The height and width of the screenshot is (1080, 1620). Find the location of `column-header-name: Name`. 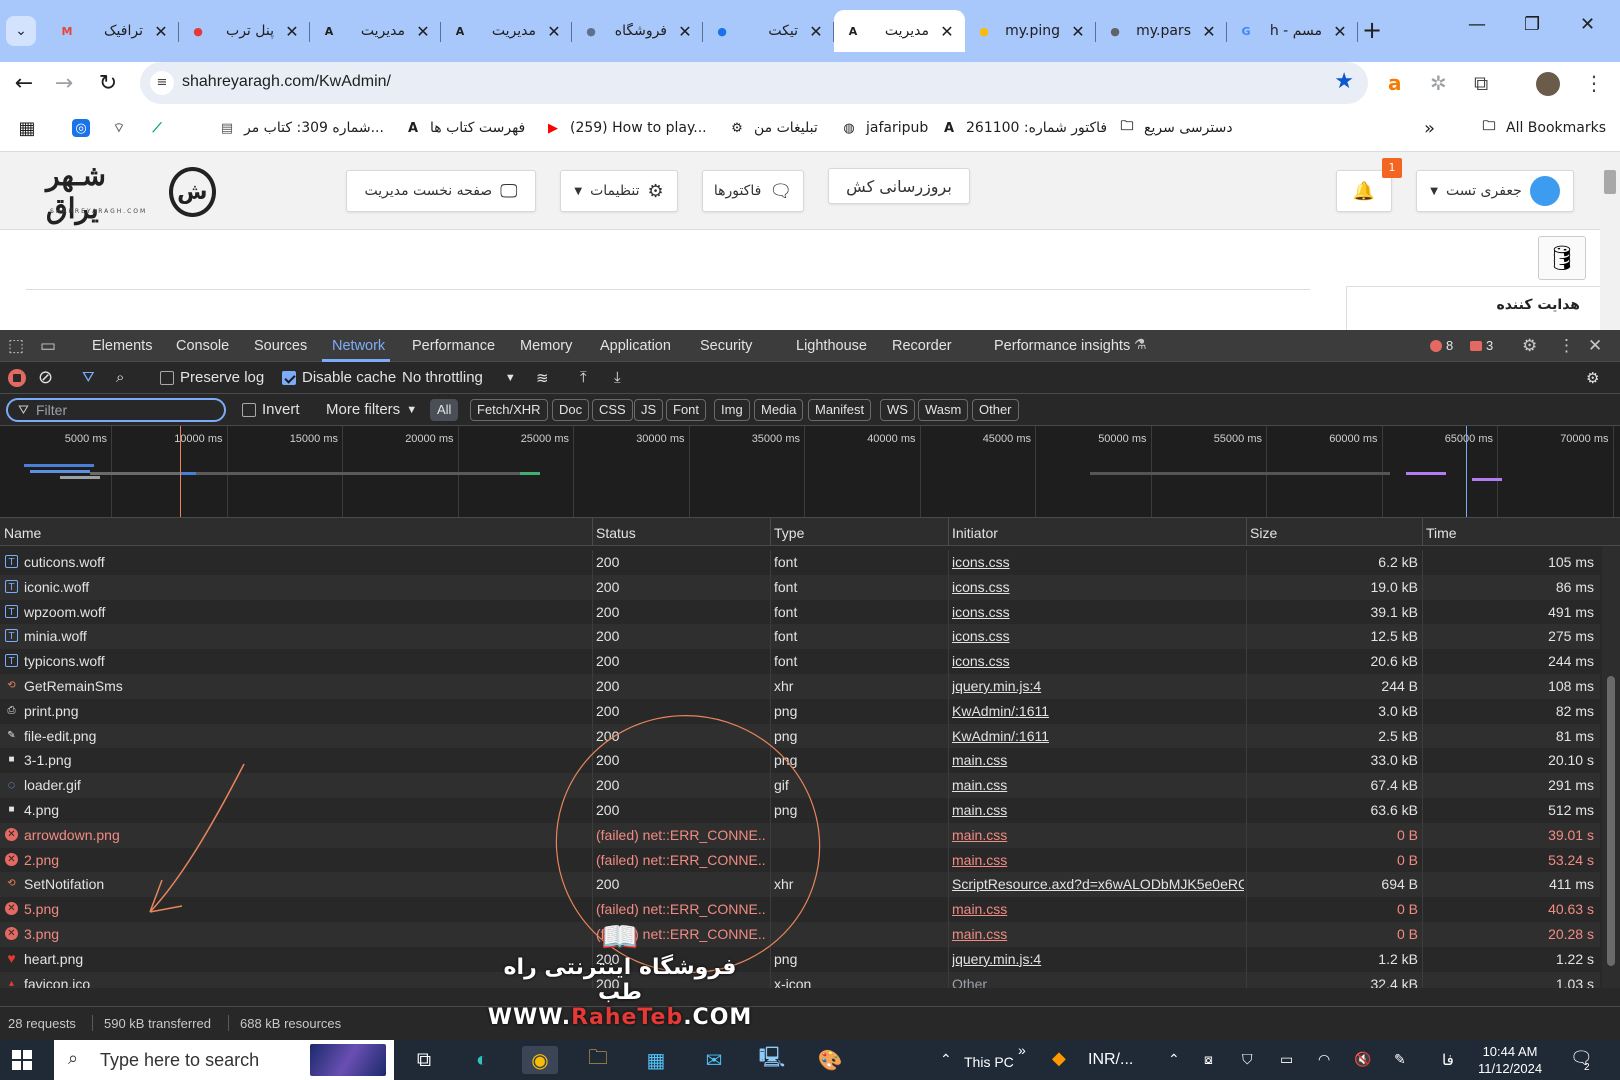

column-header-name: Name is located at coordinates (22, 533).